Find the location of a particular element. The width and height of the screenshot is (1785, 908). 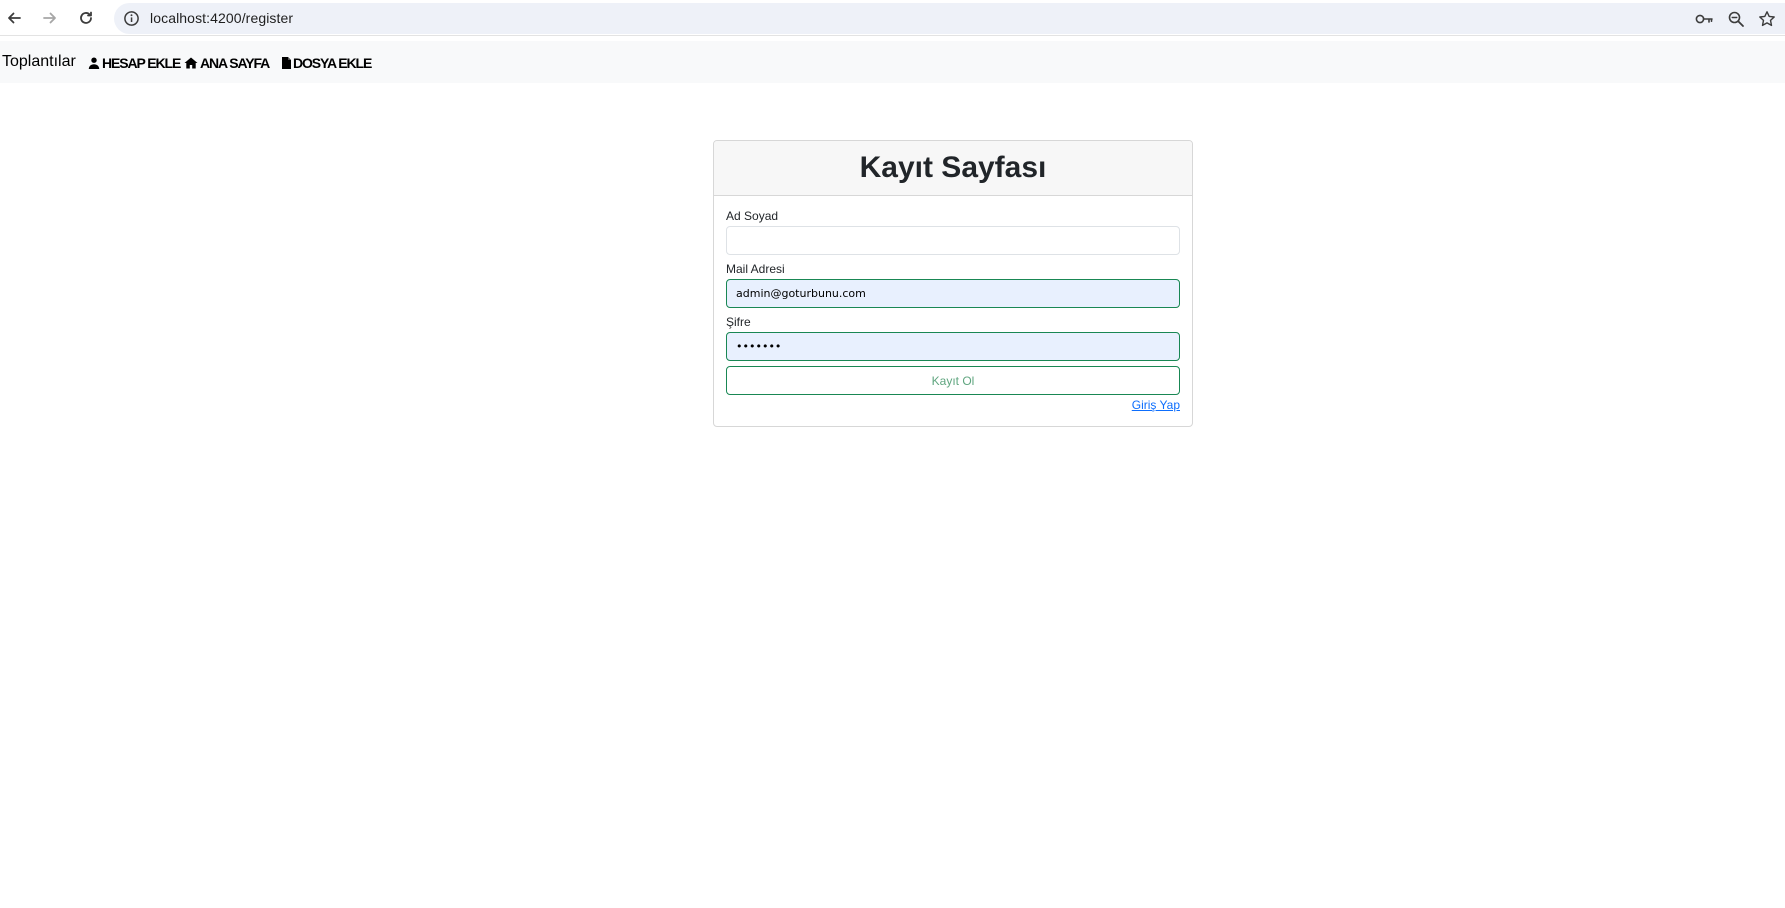

user-icon is located at coordinates (94, 63).